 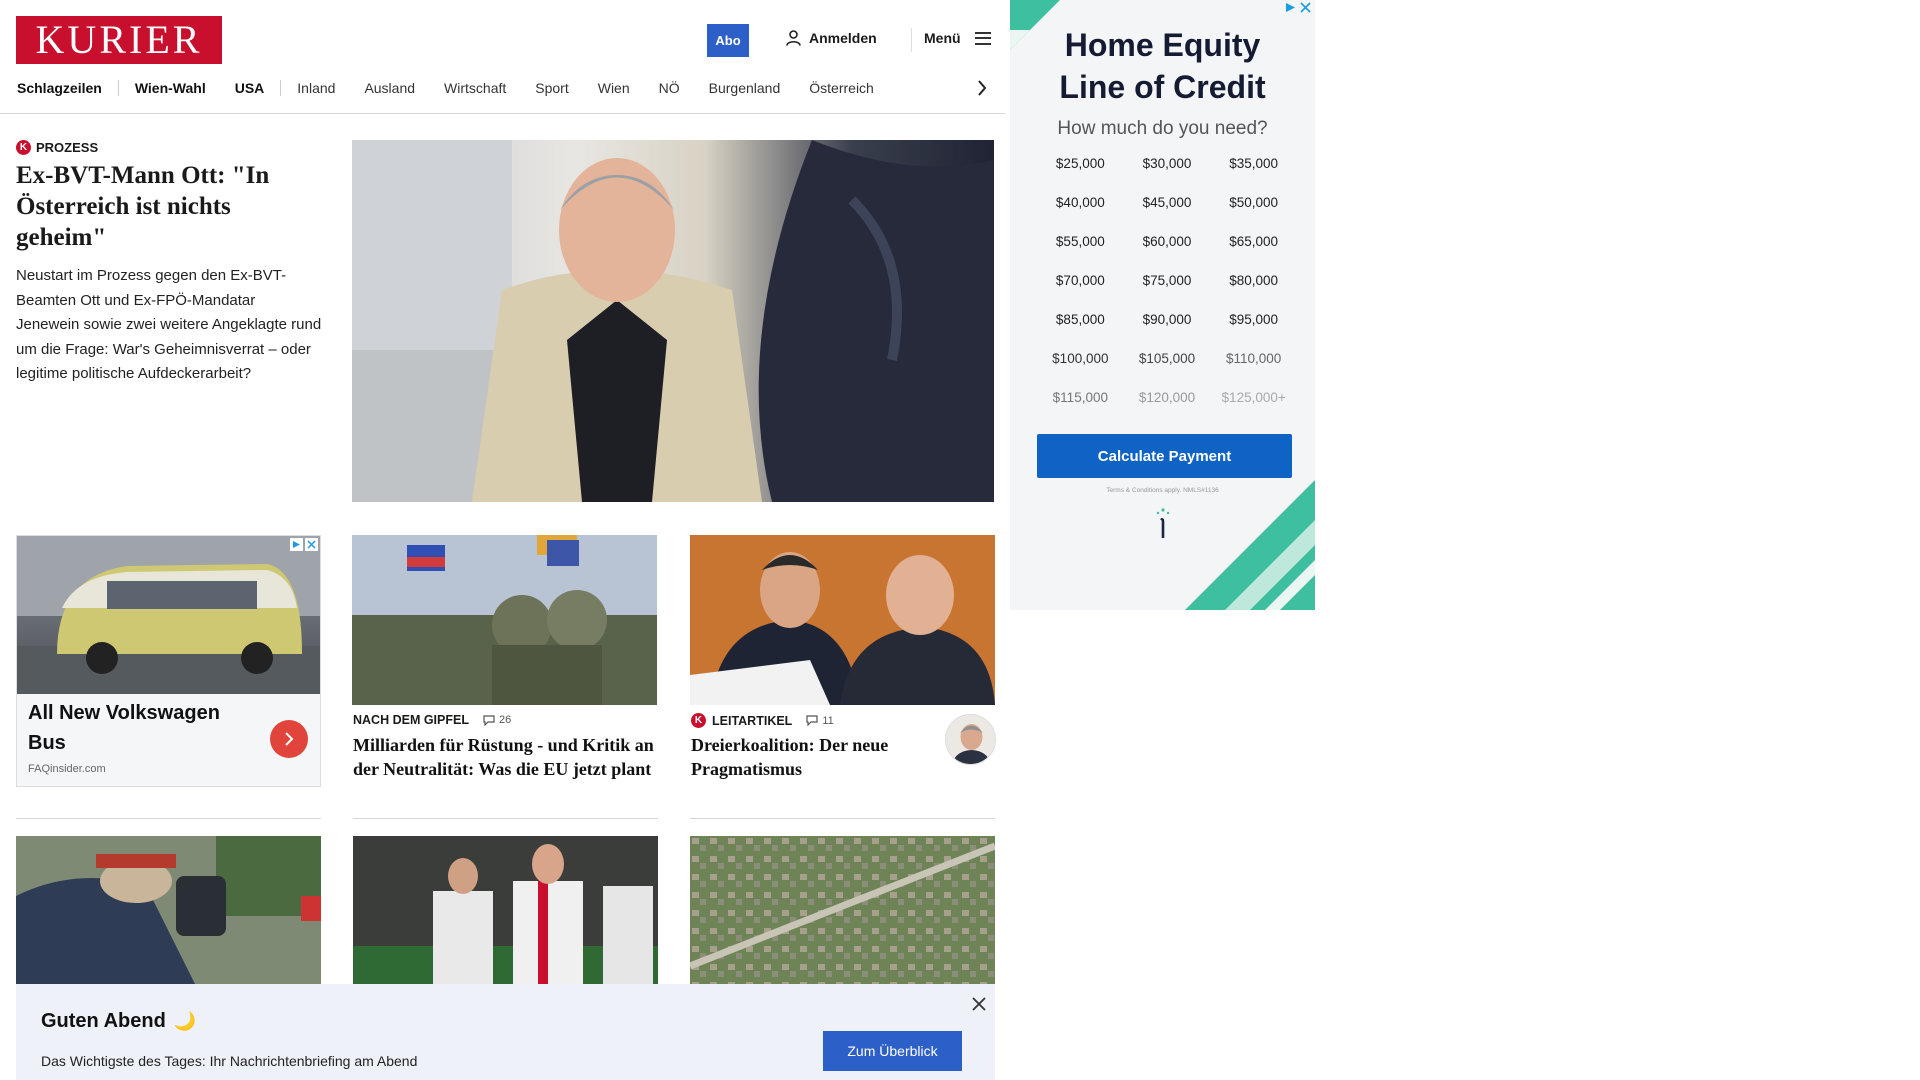 I want to click on comment-count: 11, so click(x=820, y=720).